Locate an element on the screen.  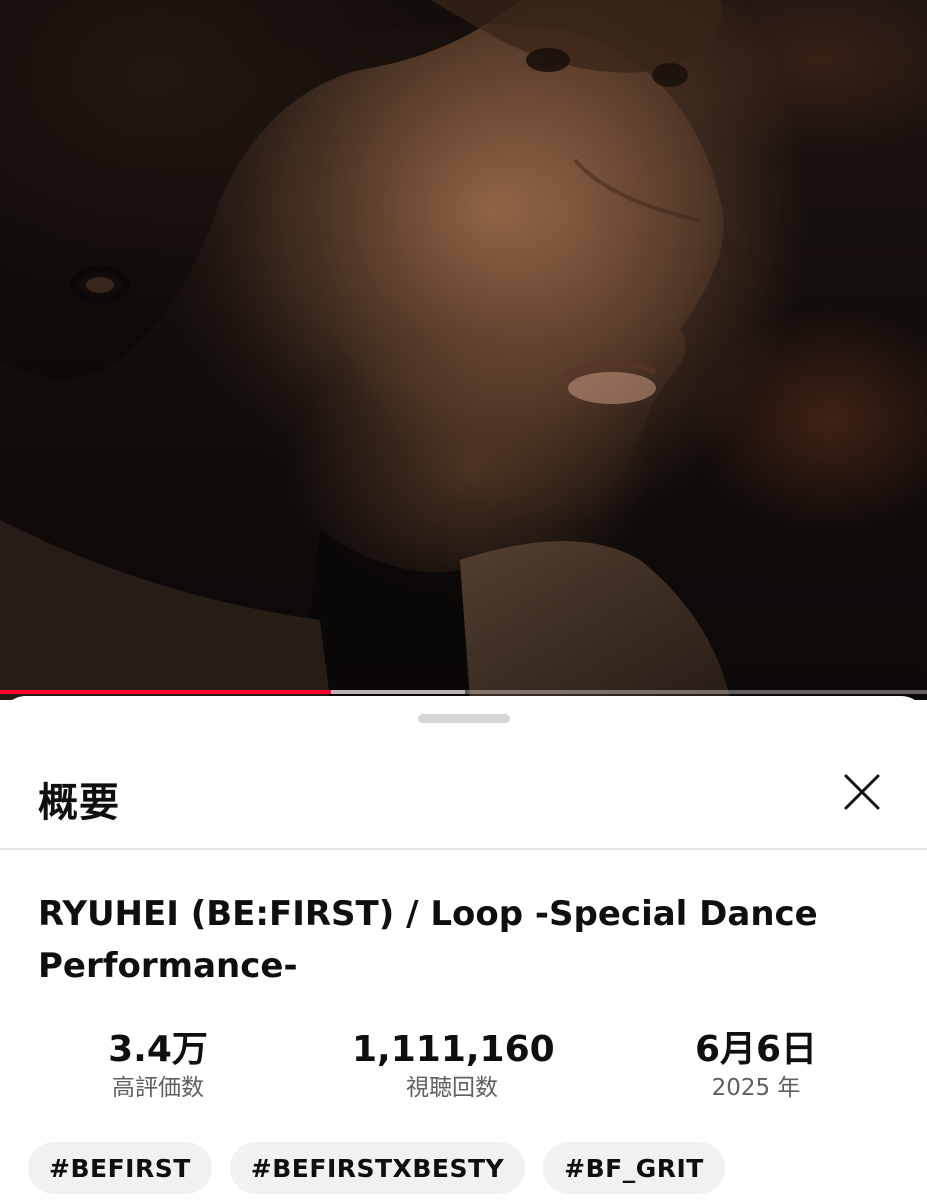
hashtag-list: #BEFIRST #BEFIRSTXBESTY #BF_GRIT is located at coordinates (376, 1168).